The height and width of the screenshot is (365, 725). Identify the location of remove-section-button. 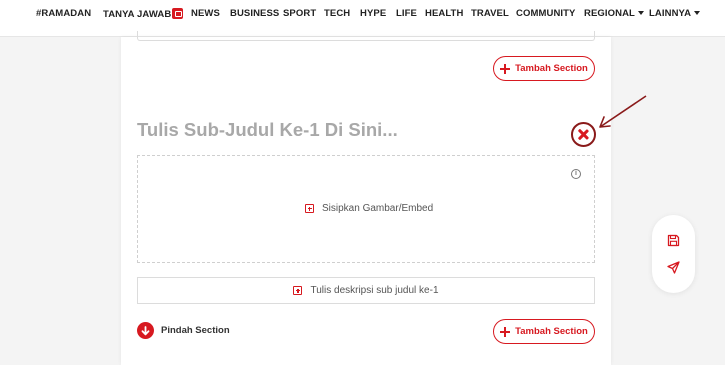
(583, 134).